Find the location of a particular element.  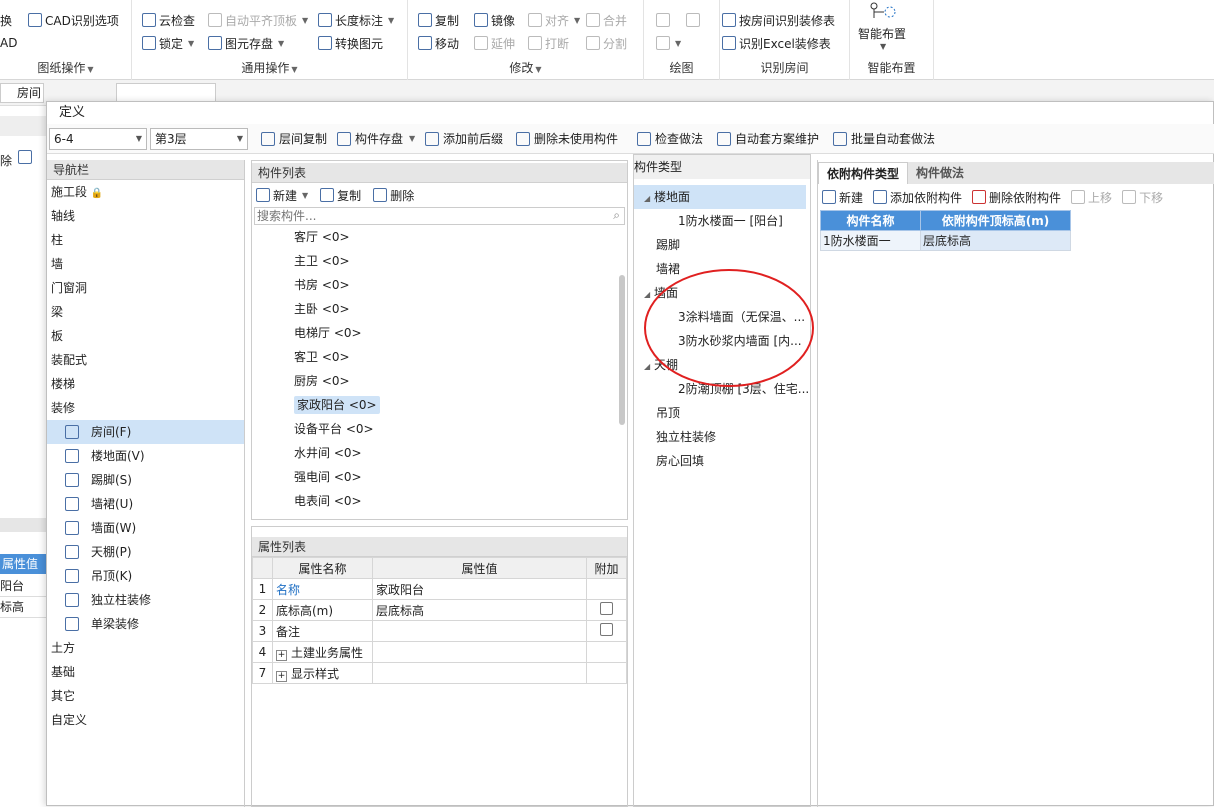

list-item-selected: 家政阳台 <0> is located at coordinates (439, 405).